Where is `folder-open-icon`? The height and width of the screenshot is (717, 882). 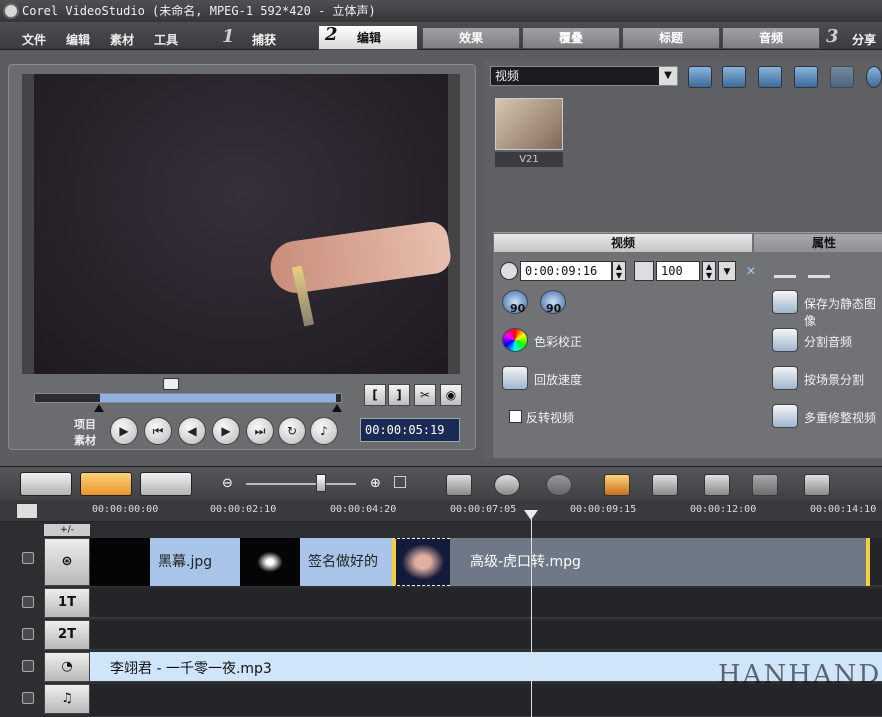
folder-open-icon is located at coordinates (700, 77).